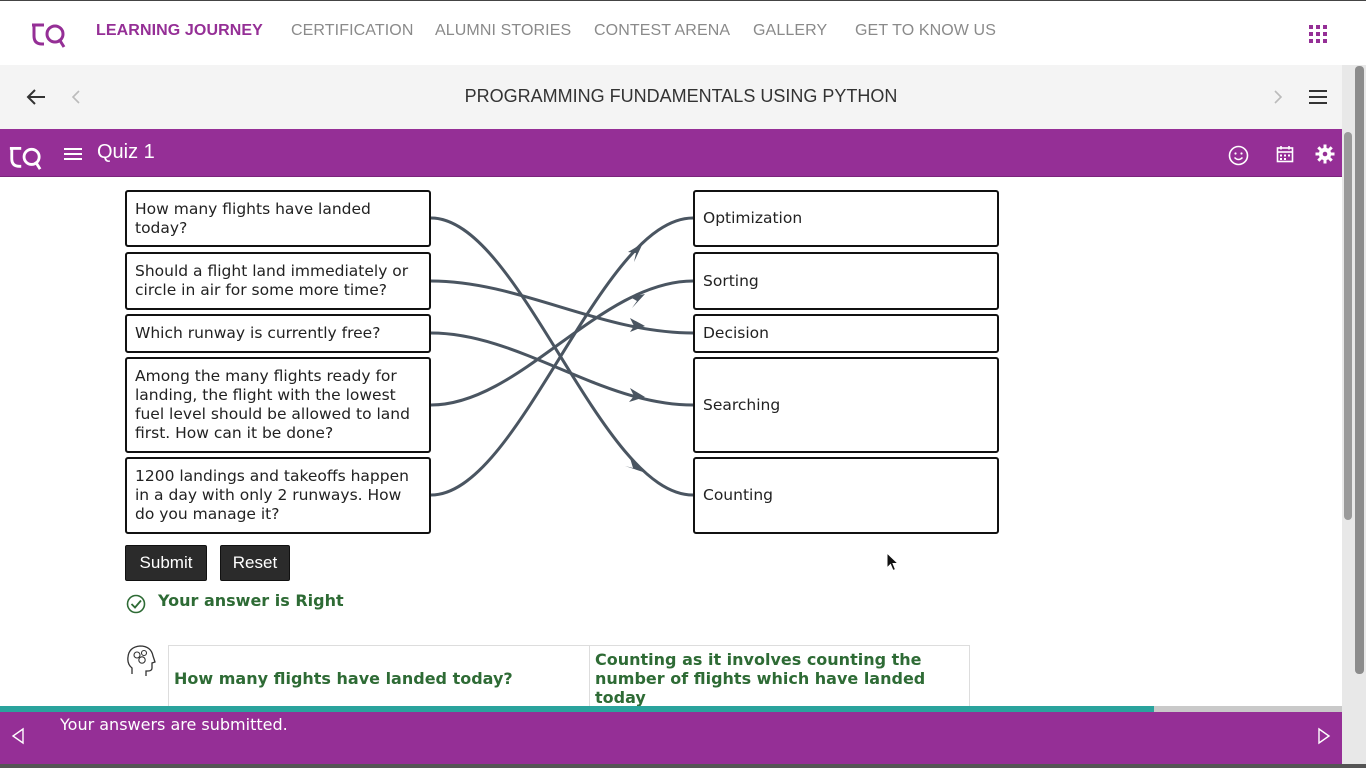 Image resolution: width=1366 pixels, height=768 pixels. What do you see at coordinates (925, 31) in the screenshot?
I see `nav-get-to-know-us: GET TO KNOW US` at bounding box center [925, 31].